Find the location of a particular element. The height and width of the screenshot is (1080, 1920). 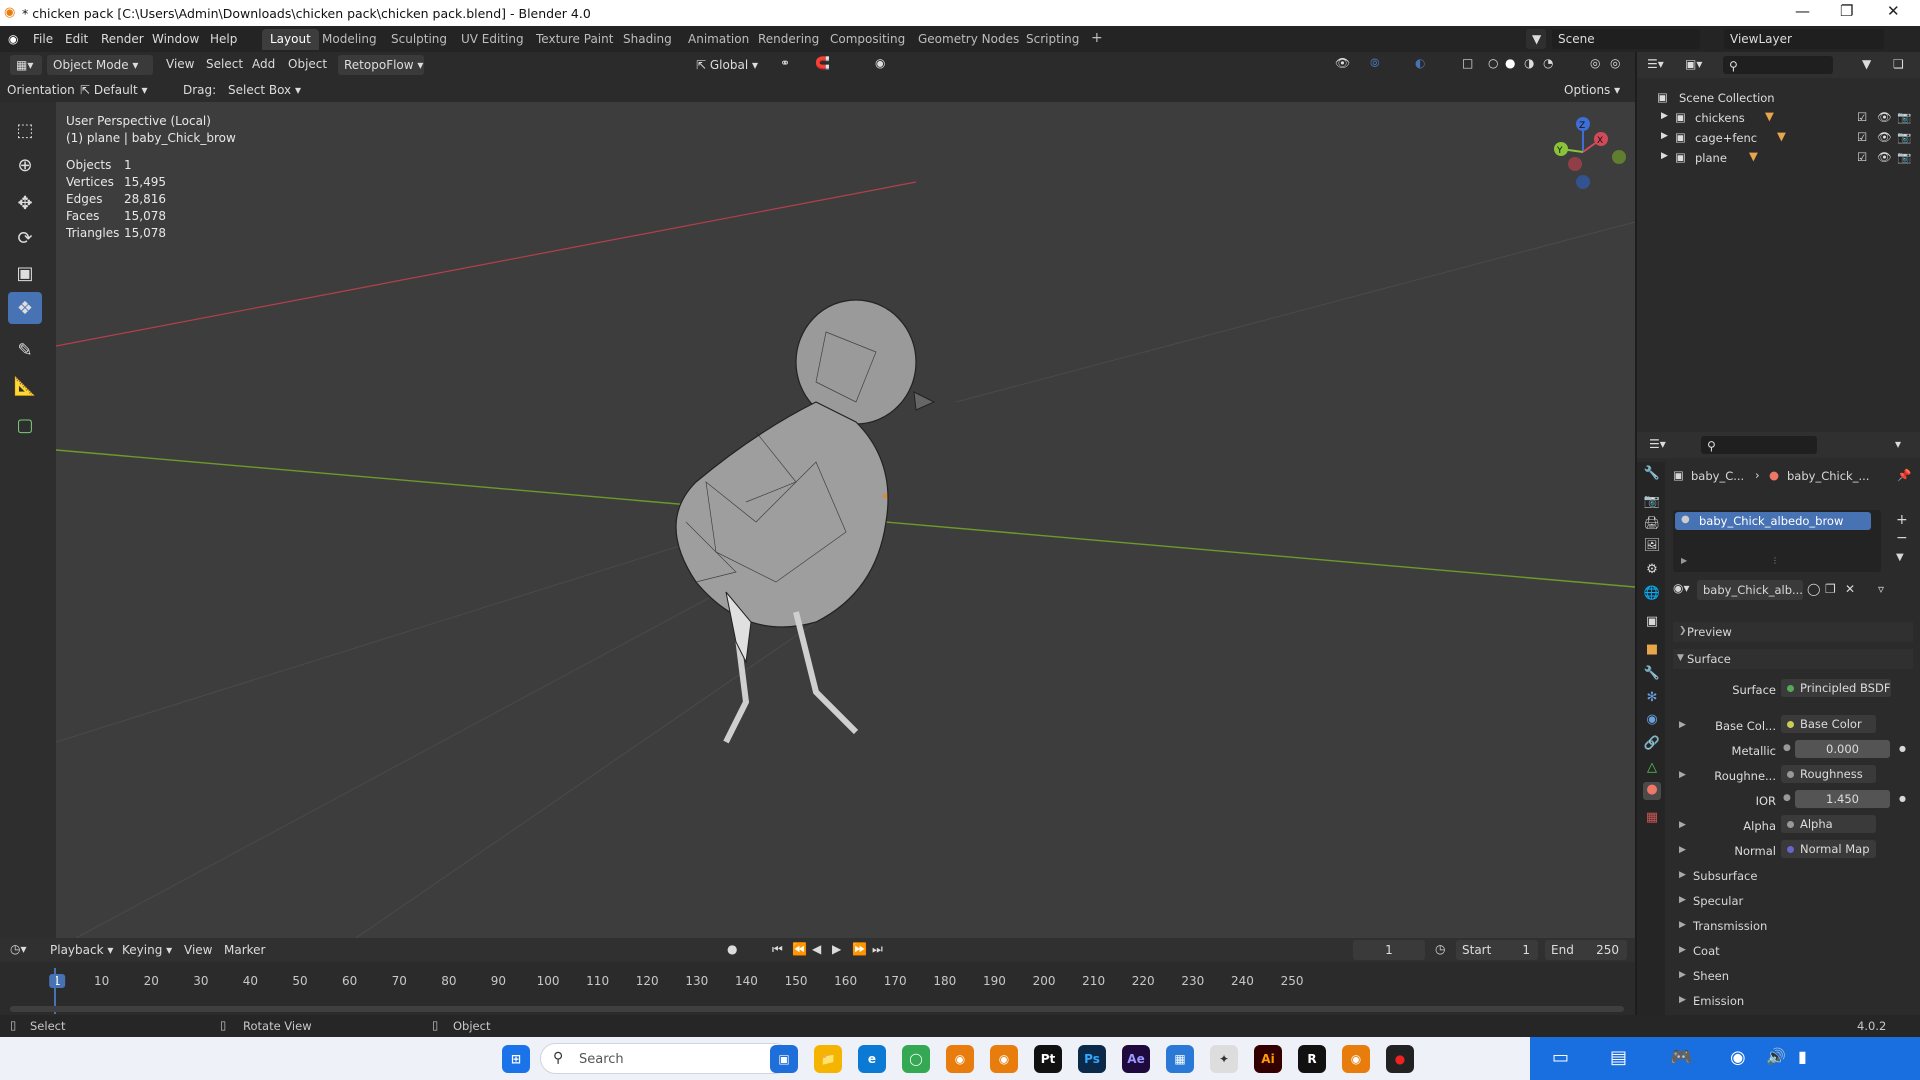

options-dropdown: Options ▾ is located at coordinates (1592, 90).